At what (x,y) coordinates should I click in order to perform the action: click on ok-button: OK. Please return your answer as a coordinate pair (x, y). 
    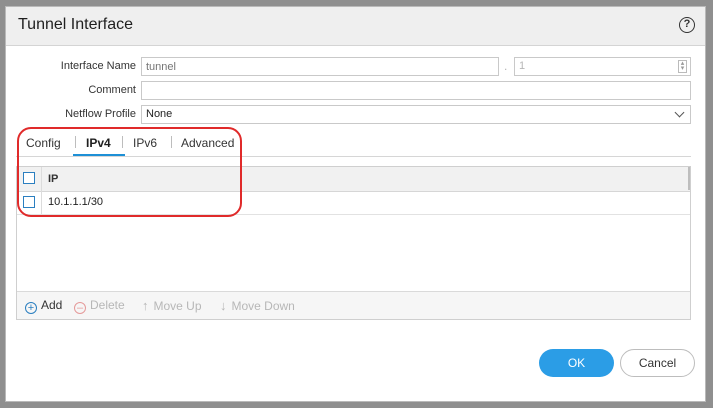
    Looking at the image, I should click on (576, 363).